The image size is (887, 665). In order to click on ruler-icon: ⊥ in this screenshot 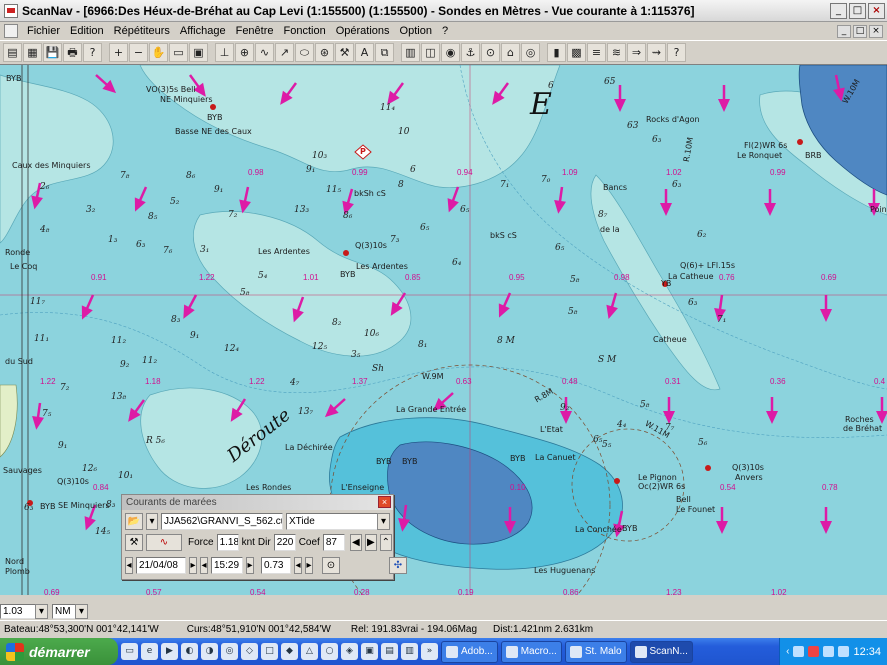, I will do `click(224, 52)`.